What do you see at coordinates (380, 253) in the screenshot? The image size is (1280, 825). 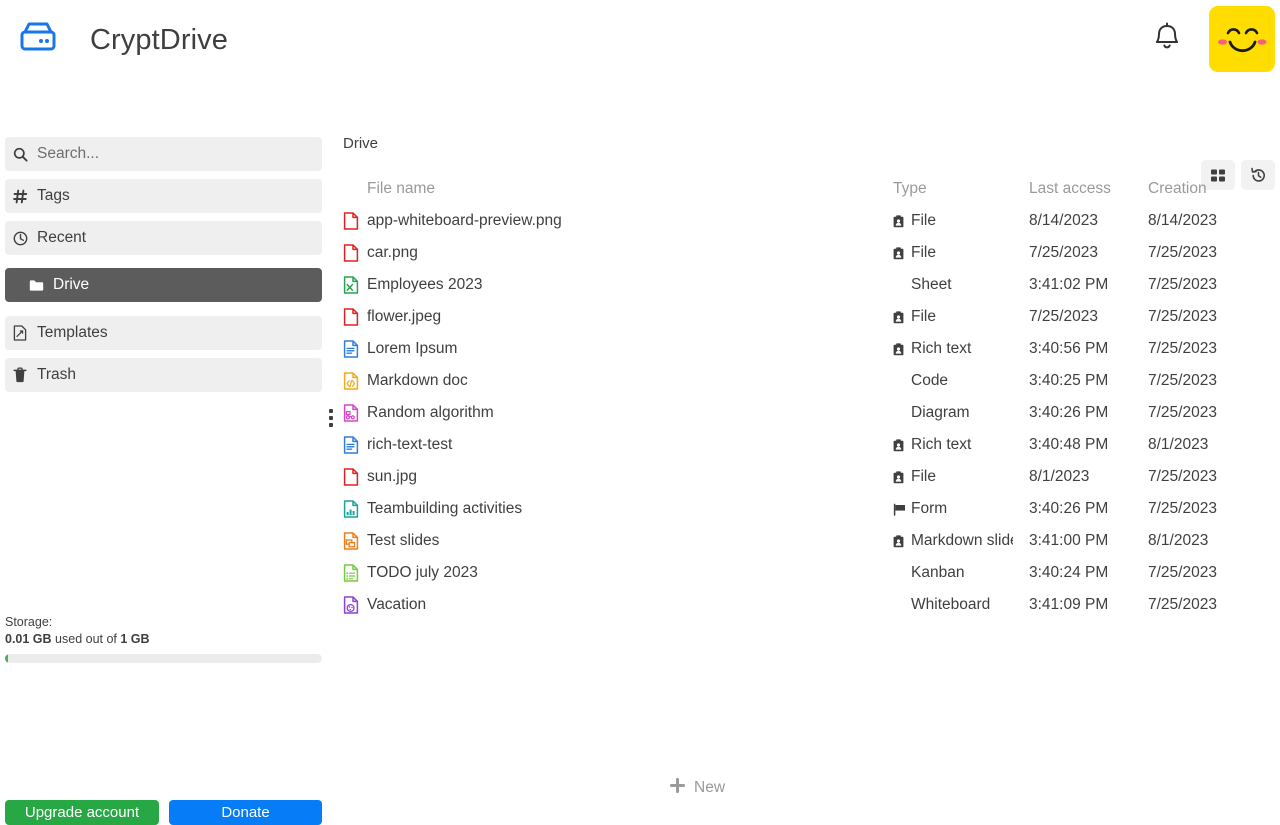 I see `file-name-cell: car.png` at bounding box center [380, 253].